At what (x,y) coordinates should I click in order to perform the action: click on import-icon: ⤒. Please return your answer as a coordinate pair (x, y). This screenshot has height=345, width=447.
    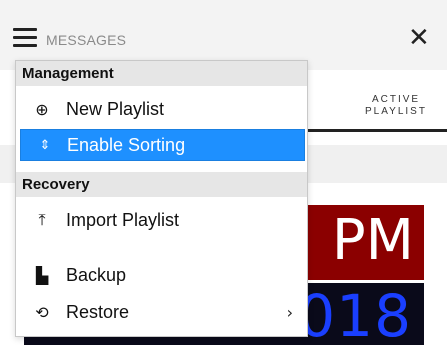
    Looking at the image, I should click on (42, 219).